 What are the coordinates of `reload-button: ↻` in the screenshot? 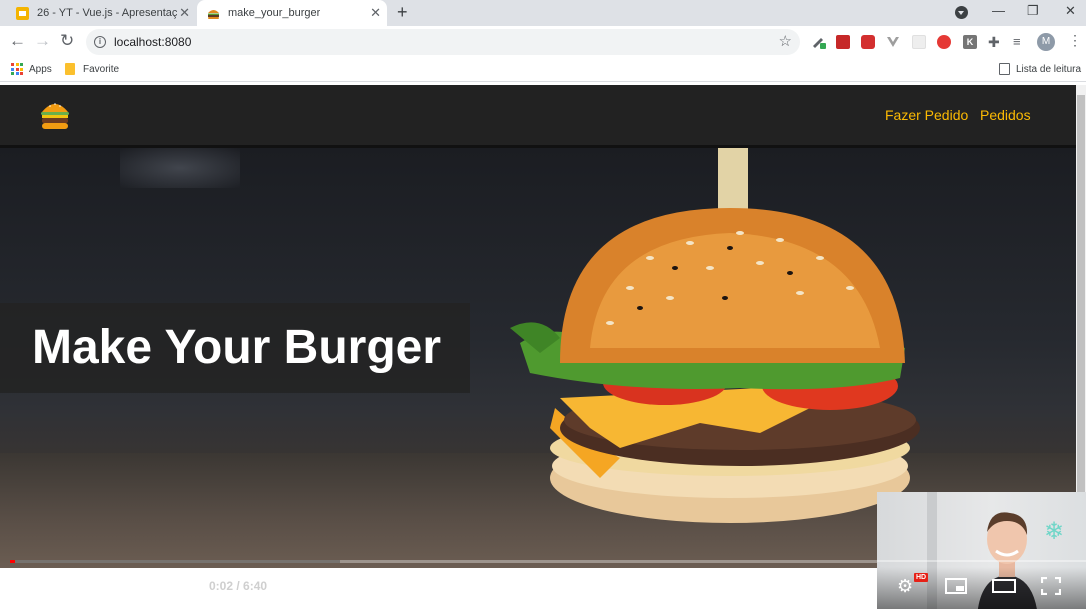 It's located at (67, 41).